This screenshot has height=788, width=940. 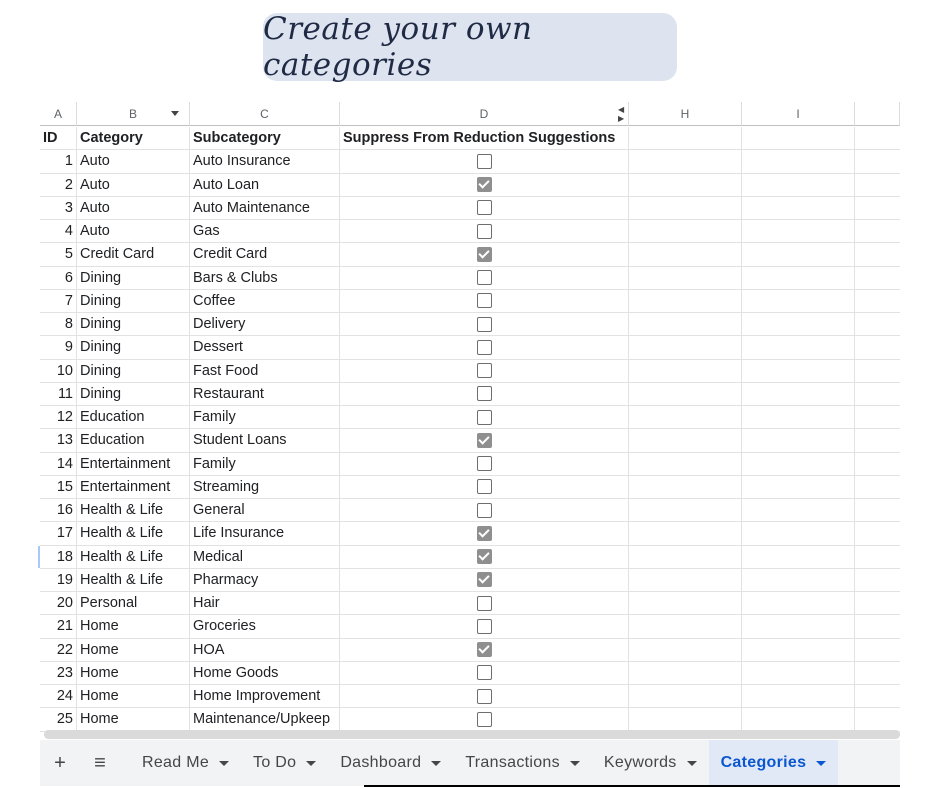 What do you see at coordinates (58, 185) in the screenshot?
I see `id-cell: 2` at bounding box center [58, 185].